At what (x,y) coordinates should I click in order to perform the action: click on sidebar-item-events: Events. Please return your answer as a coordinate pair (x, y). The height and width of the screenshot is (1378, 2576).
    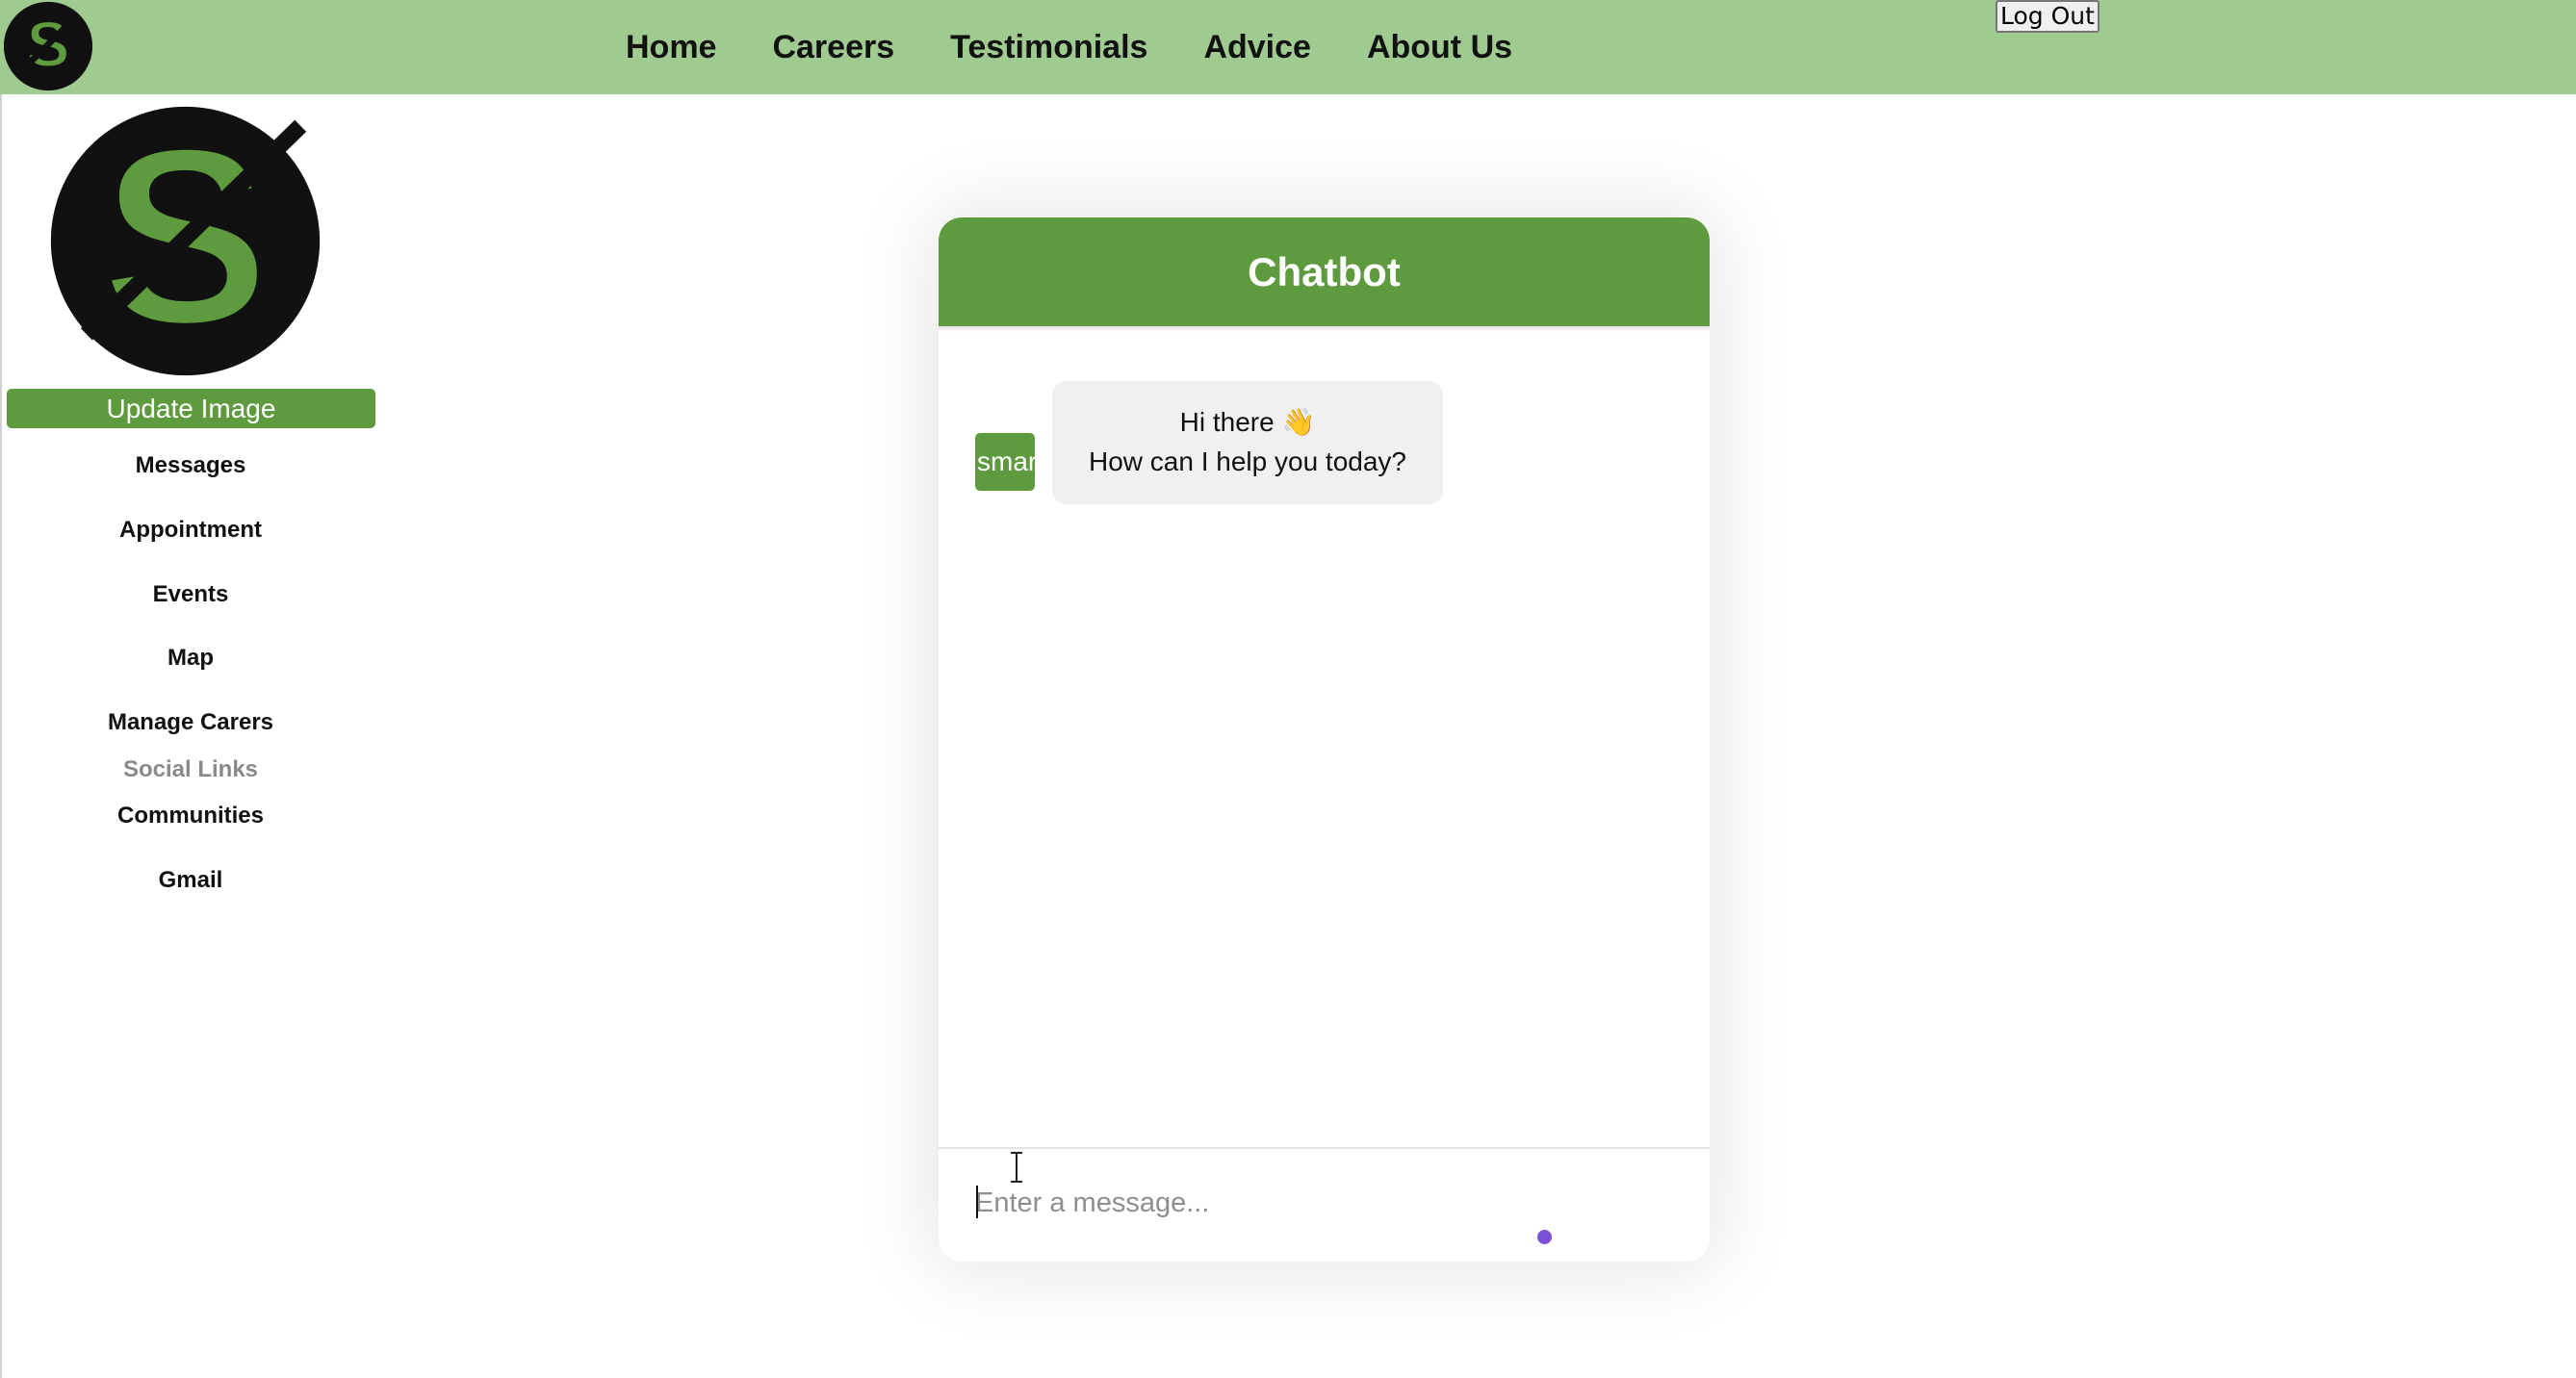
    Looking at the image, I should click on (191, 594).